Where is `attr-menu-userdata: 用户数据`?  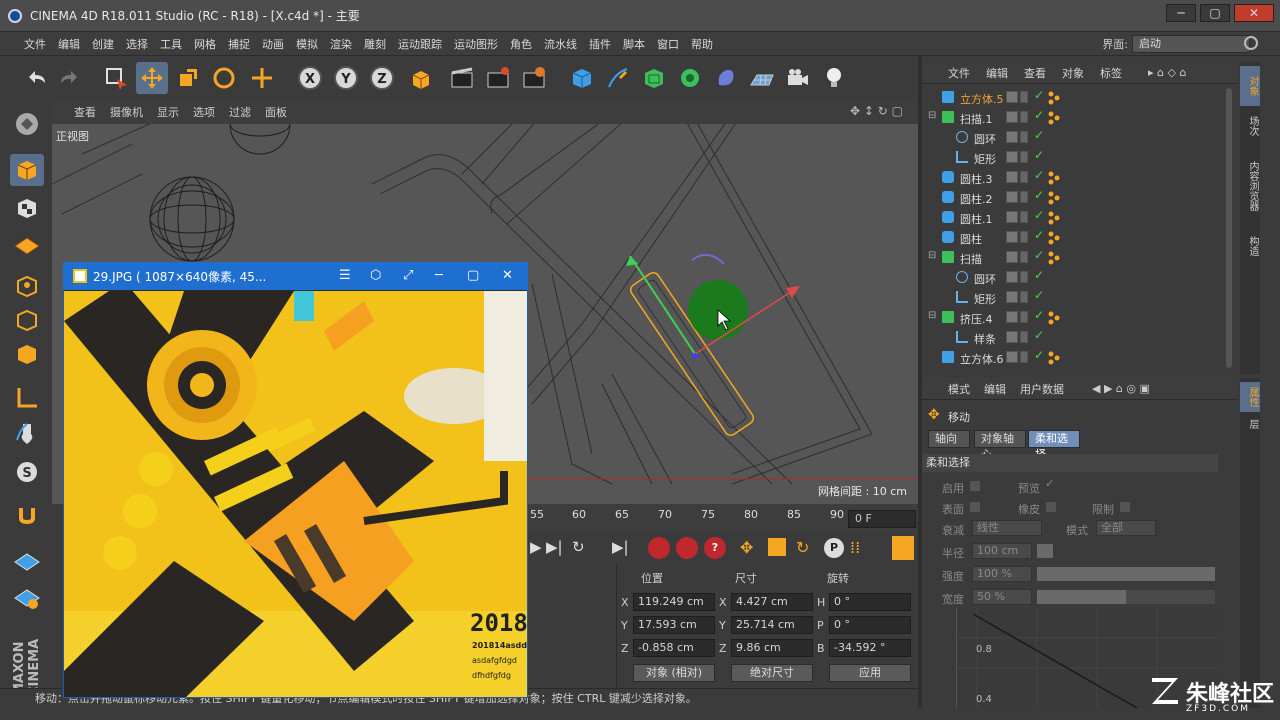
attr-menu-userdata: 用户数据 is located at coordinates (1042, 389).